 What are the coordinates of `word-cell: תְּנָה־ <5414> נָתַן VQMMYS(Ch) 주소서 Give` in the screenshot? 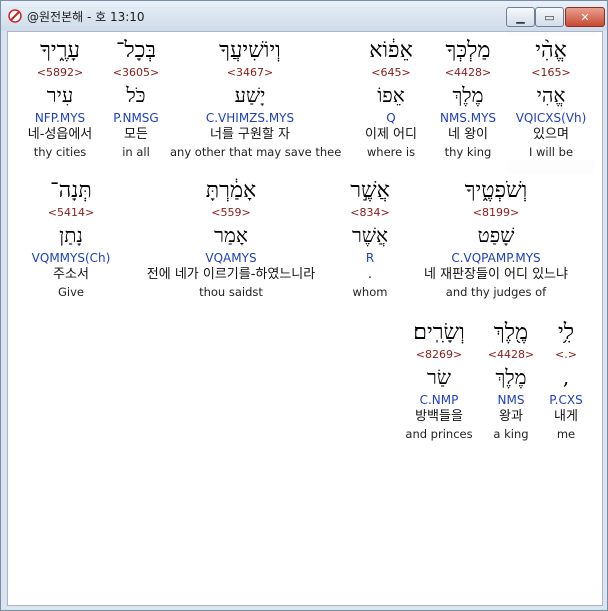 It's located at (71, 238).